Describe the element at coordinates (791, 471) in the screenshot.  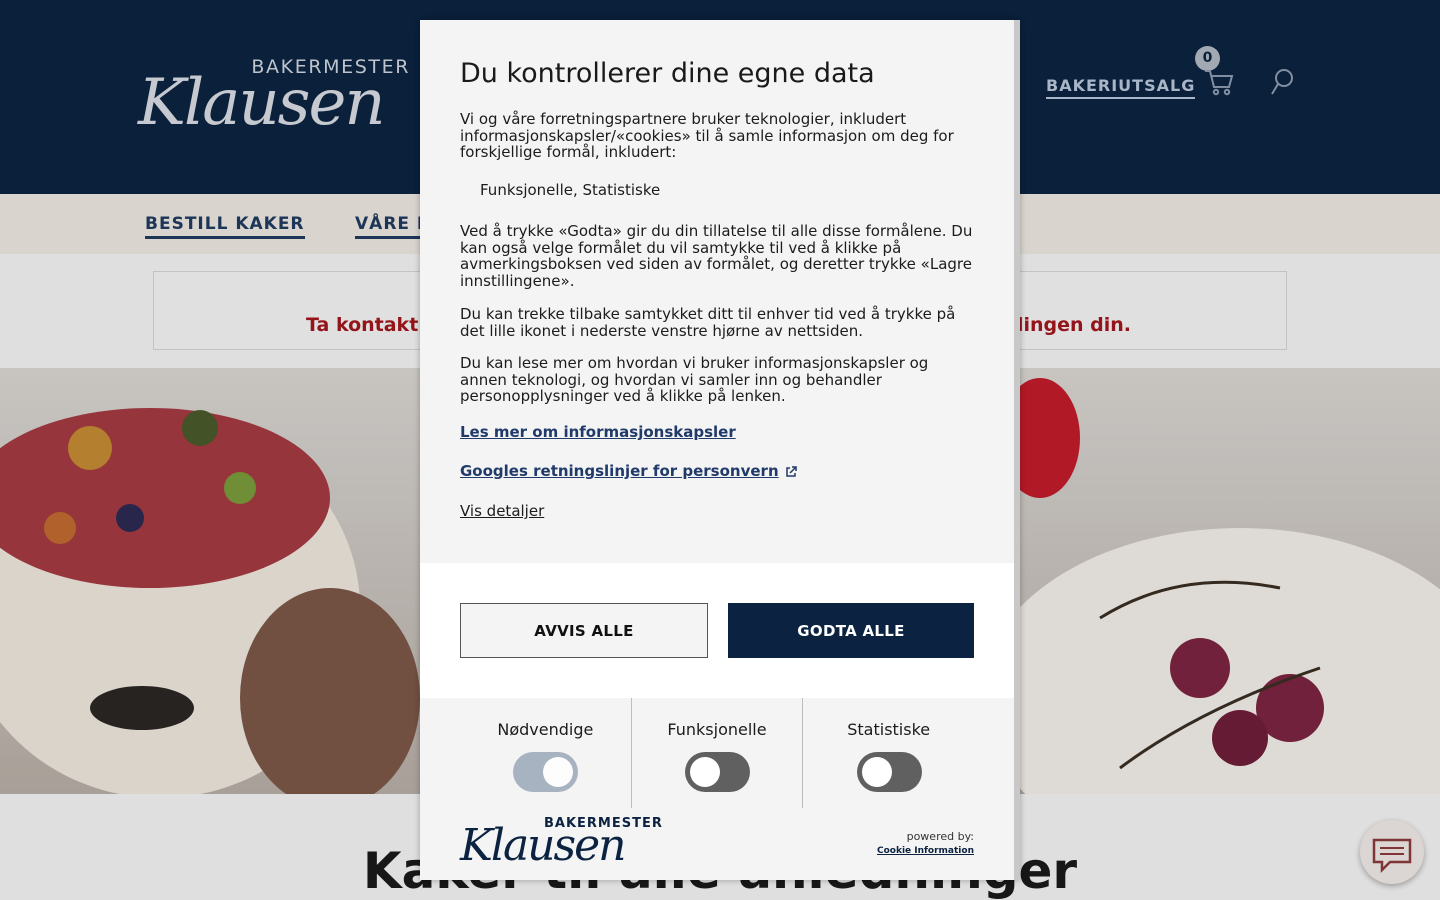
I see `external-link-icon` at that location.